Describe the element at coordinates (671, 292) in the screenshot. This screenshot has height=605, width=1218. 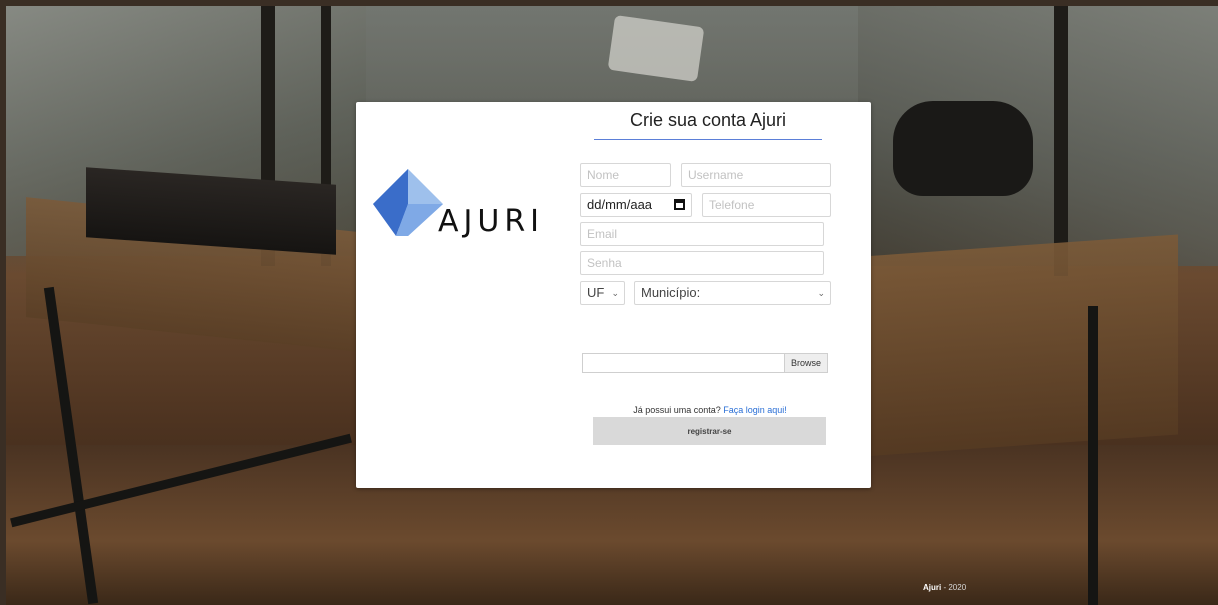
I see `municipio-select-value: Município:` at that location.